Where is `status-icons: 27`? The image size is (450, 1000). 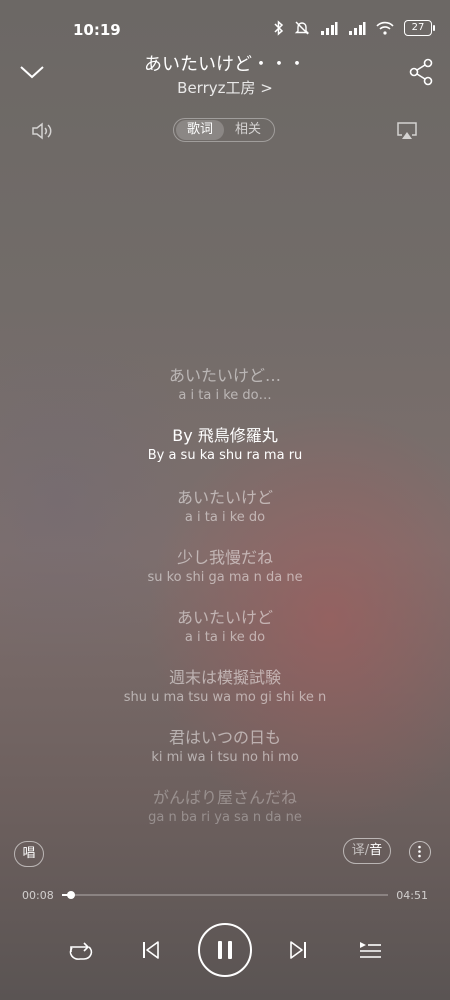
status-icons: 27 is located at coordinates (354, 28).